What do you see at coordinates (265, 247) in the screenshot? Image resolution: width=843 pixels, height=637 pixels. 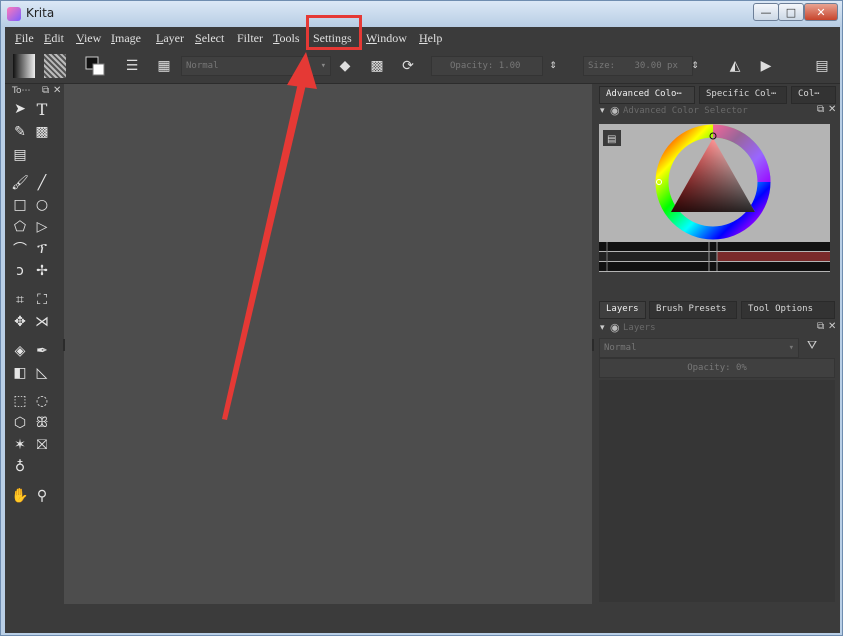 I see `arrow-shaft` at bounding box center [265, 247].